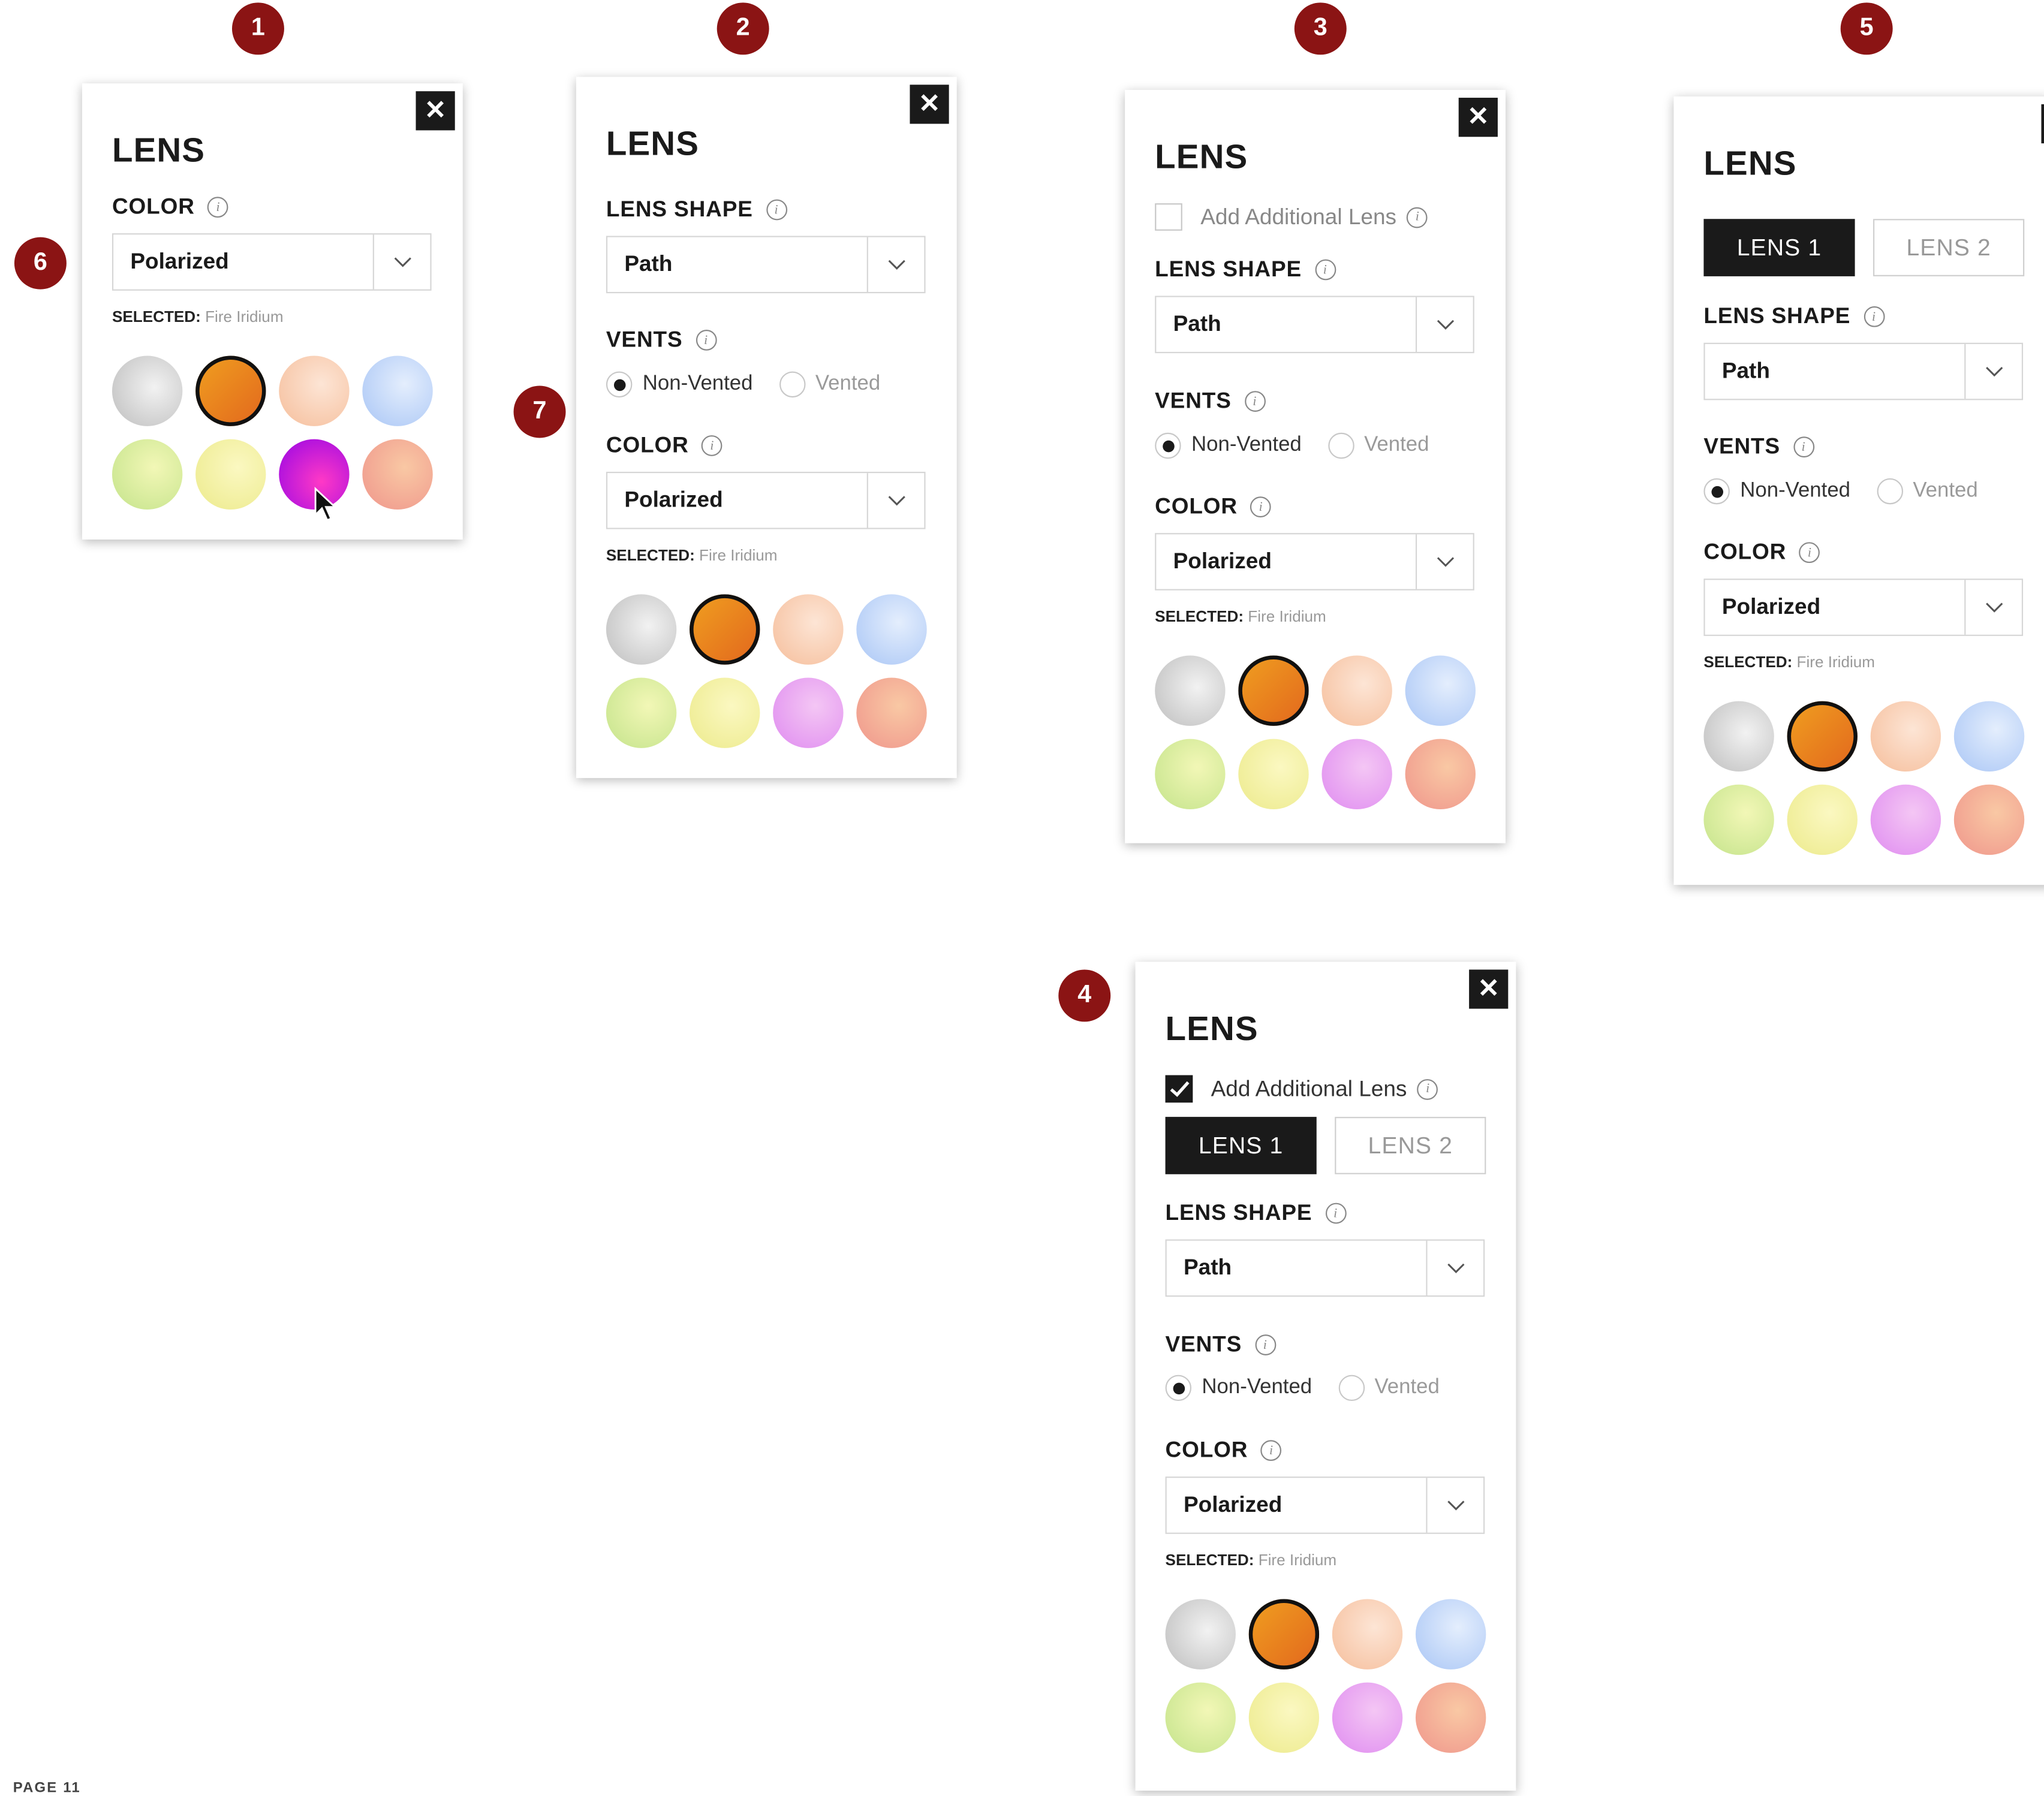  Describe the element at coordinates (1297, 1560) in the screenshot. I see `selected-value: Fire Iridium` at that location.